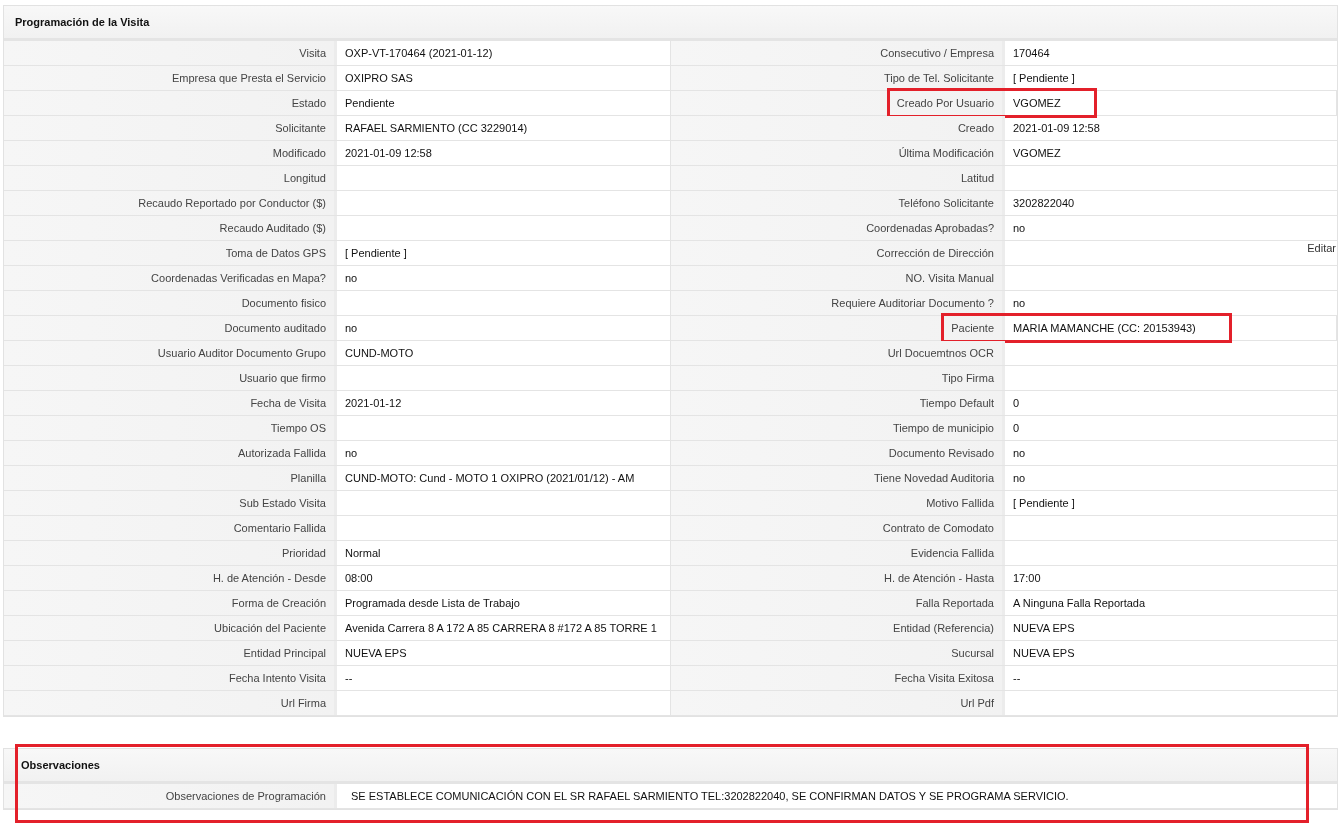  I want to click on field-label: Url Docuemtnos OCR, so click(940, 353).